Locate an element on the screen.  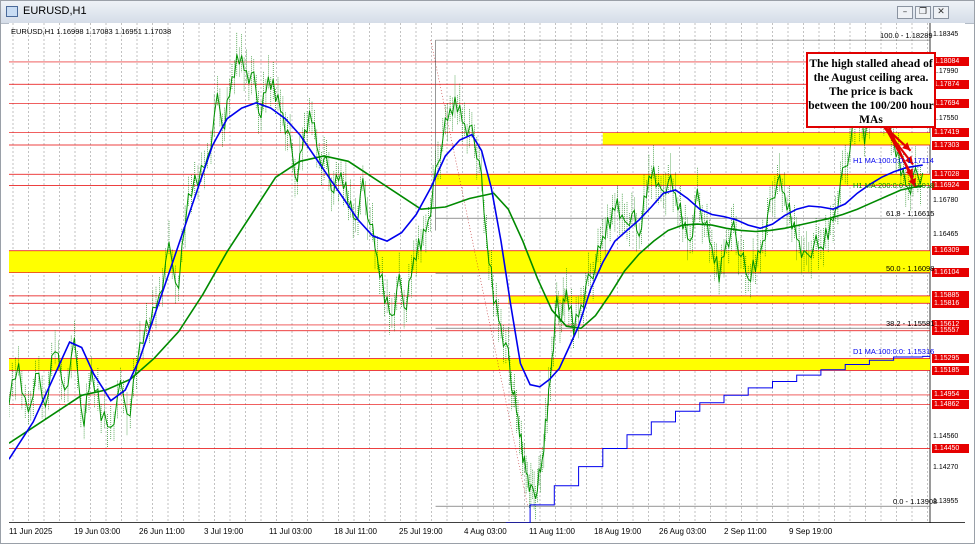
time-tick-label: 26 Jun 11:00 is located at coordinates (162, 531).